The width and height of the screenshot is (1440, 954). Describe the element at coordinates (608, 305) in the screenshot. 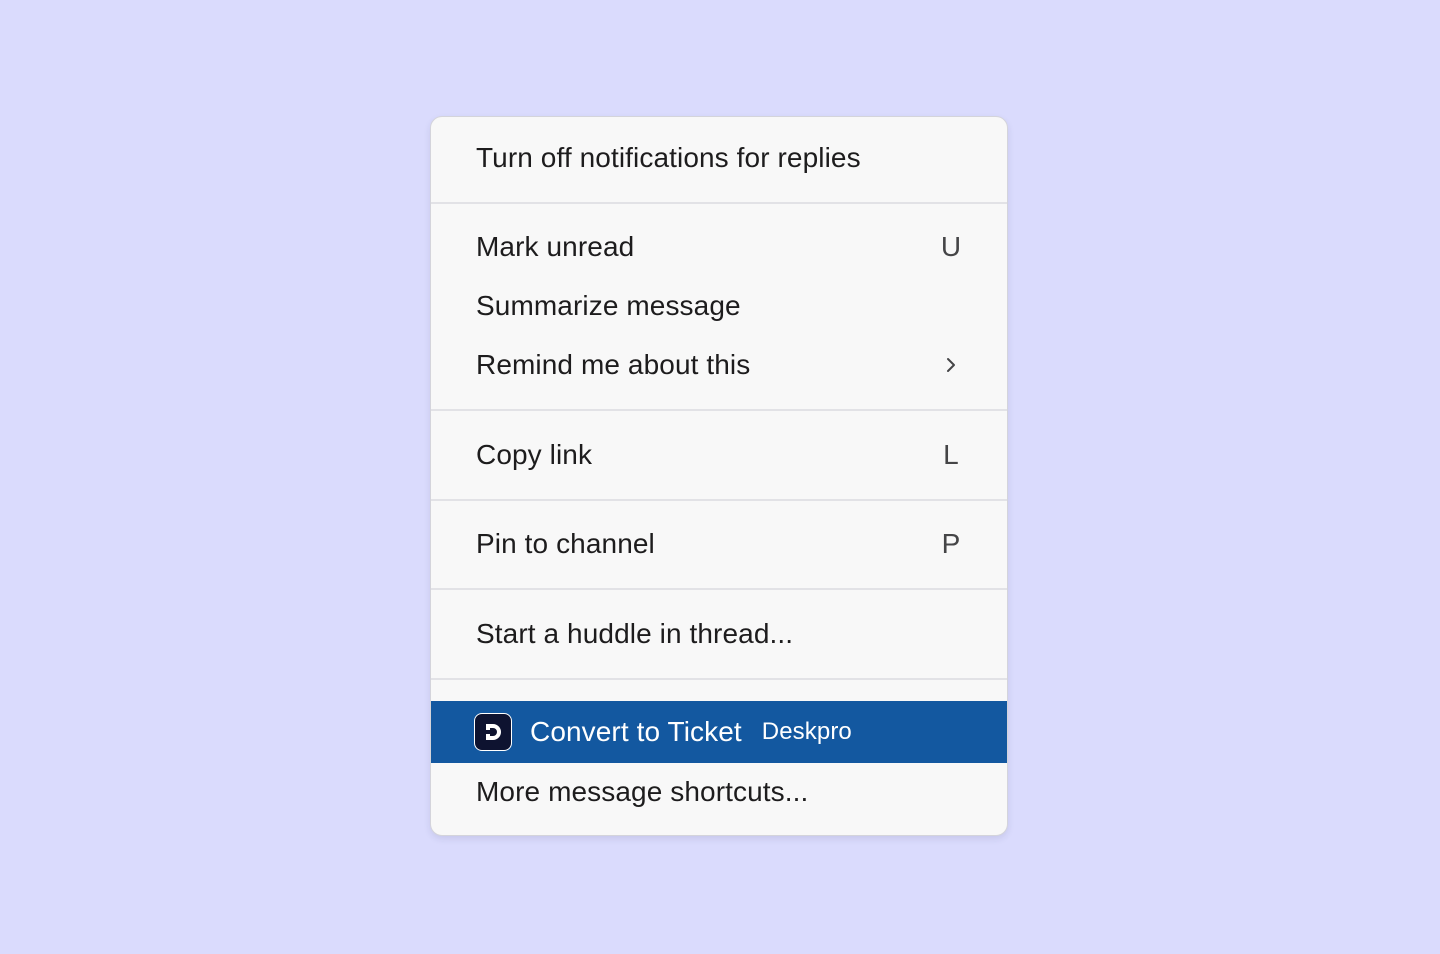

I see `menu-item-label: Summarize message` at that location.